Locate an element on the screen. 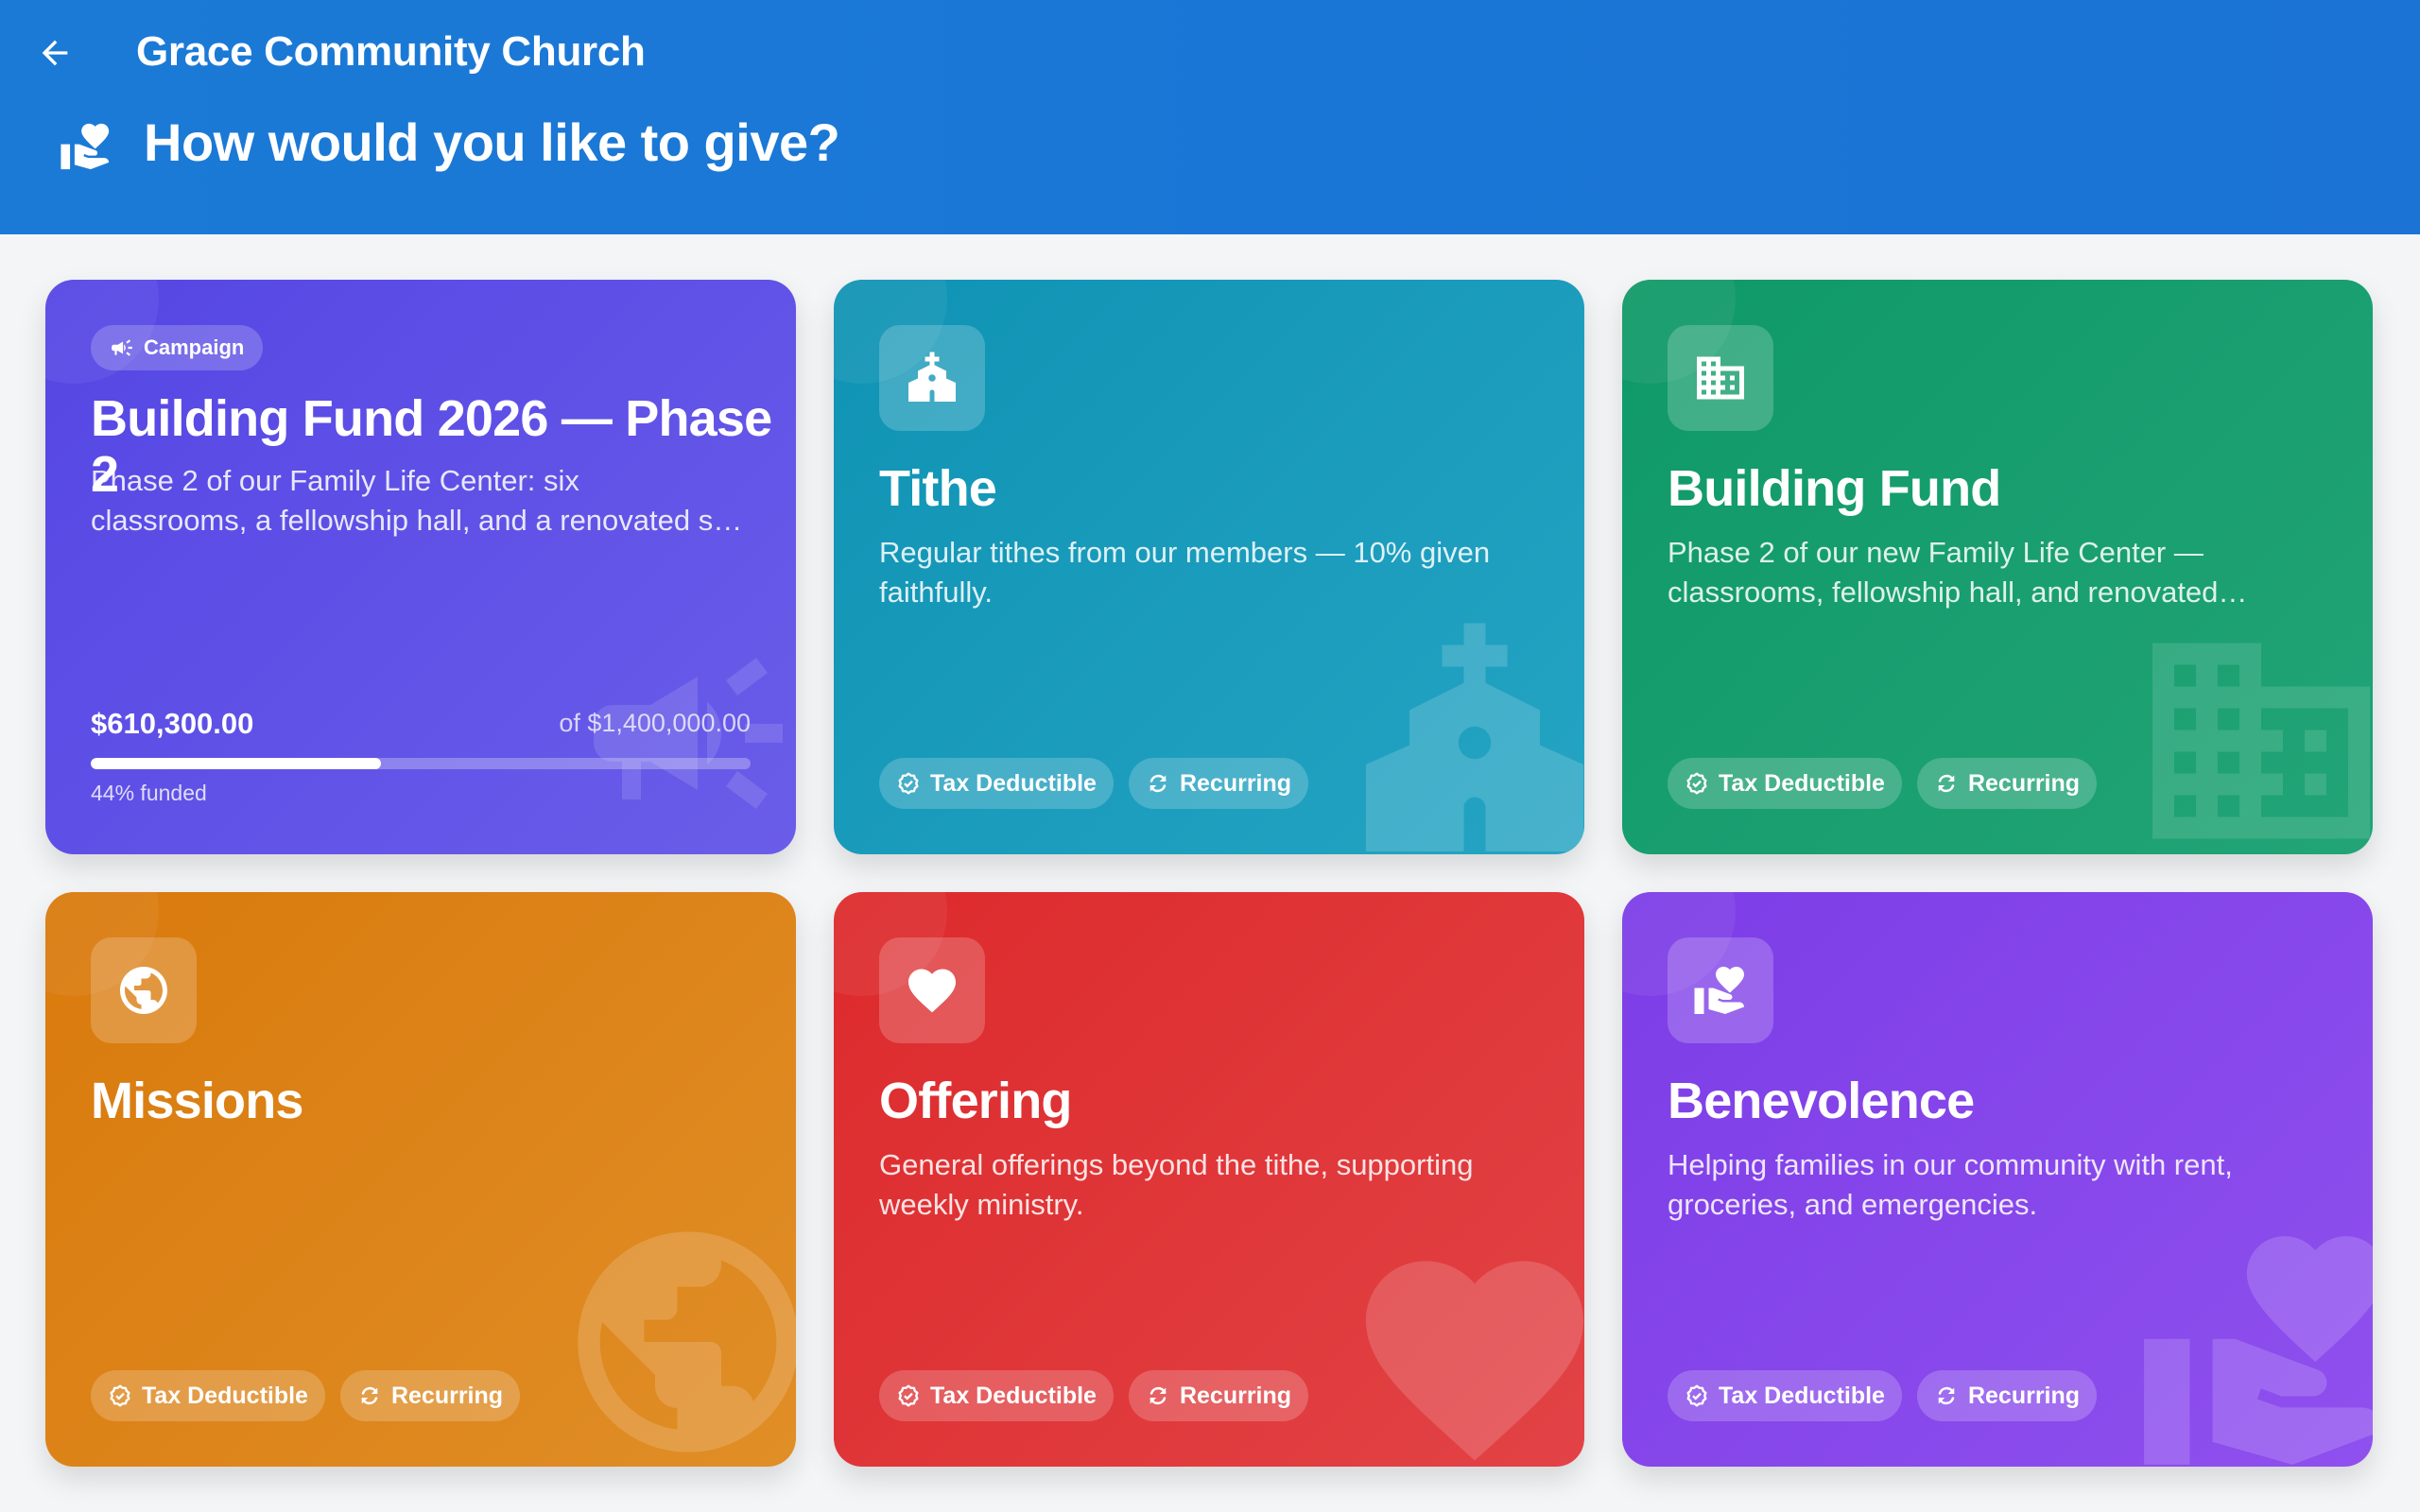 The height and width of the screenshot is (1512, 2420). campaign-badge: Campaign is located at coordinates (177, 347).